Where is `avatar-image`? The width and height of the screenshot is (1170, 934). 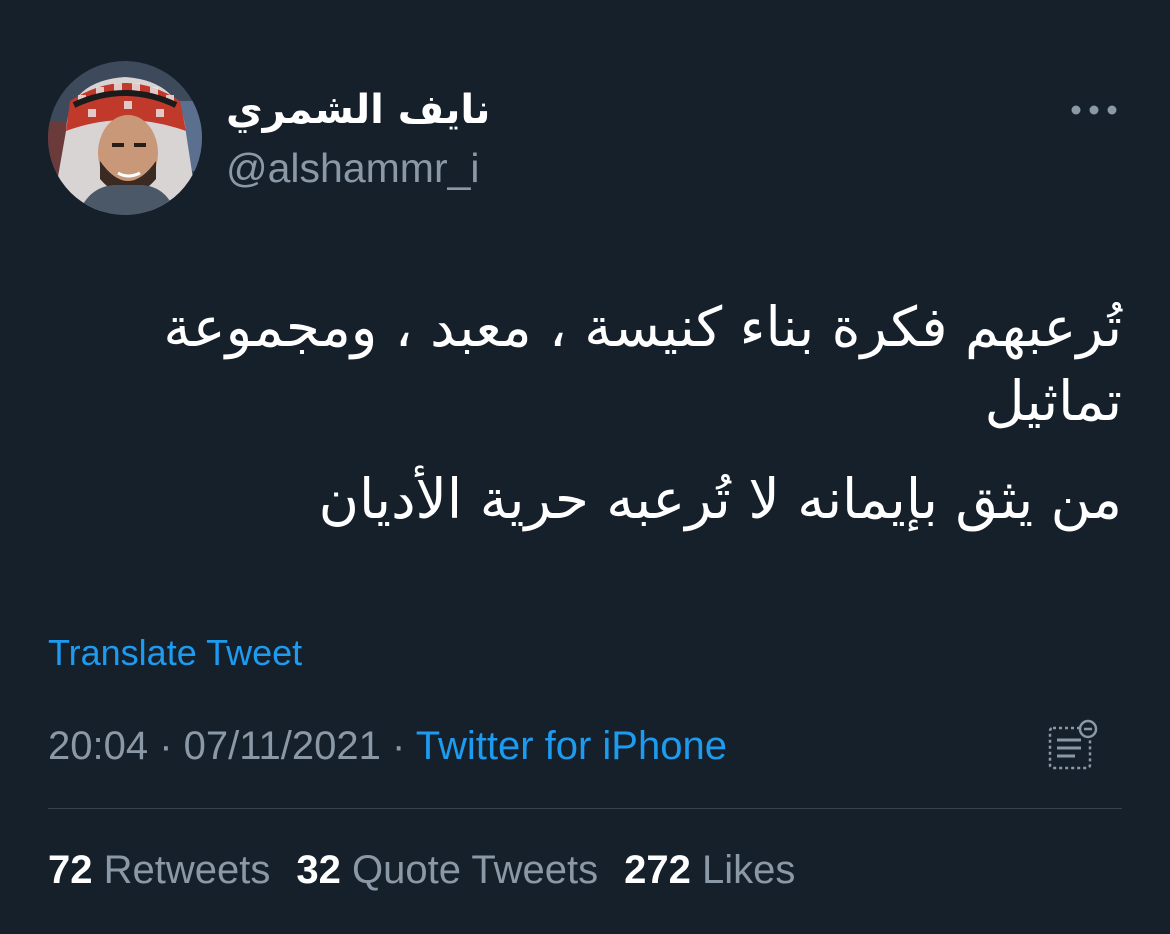
avatar-image is located at coordinates (125, 138).